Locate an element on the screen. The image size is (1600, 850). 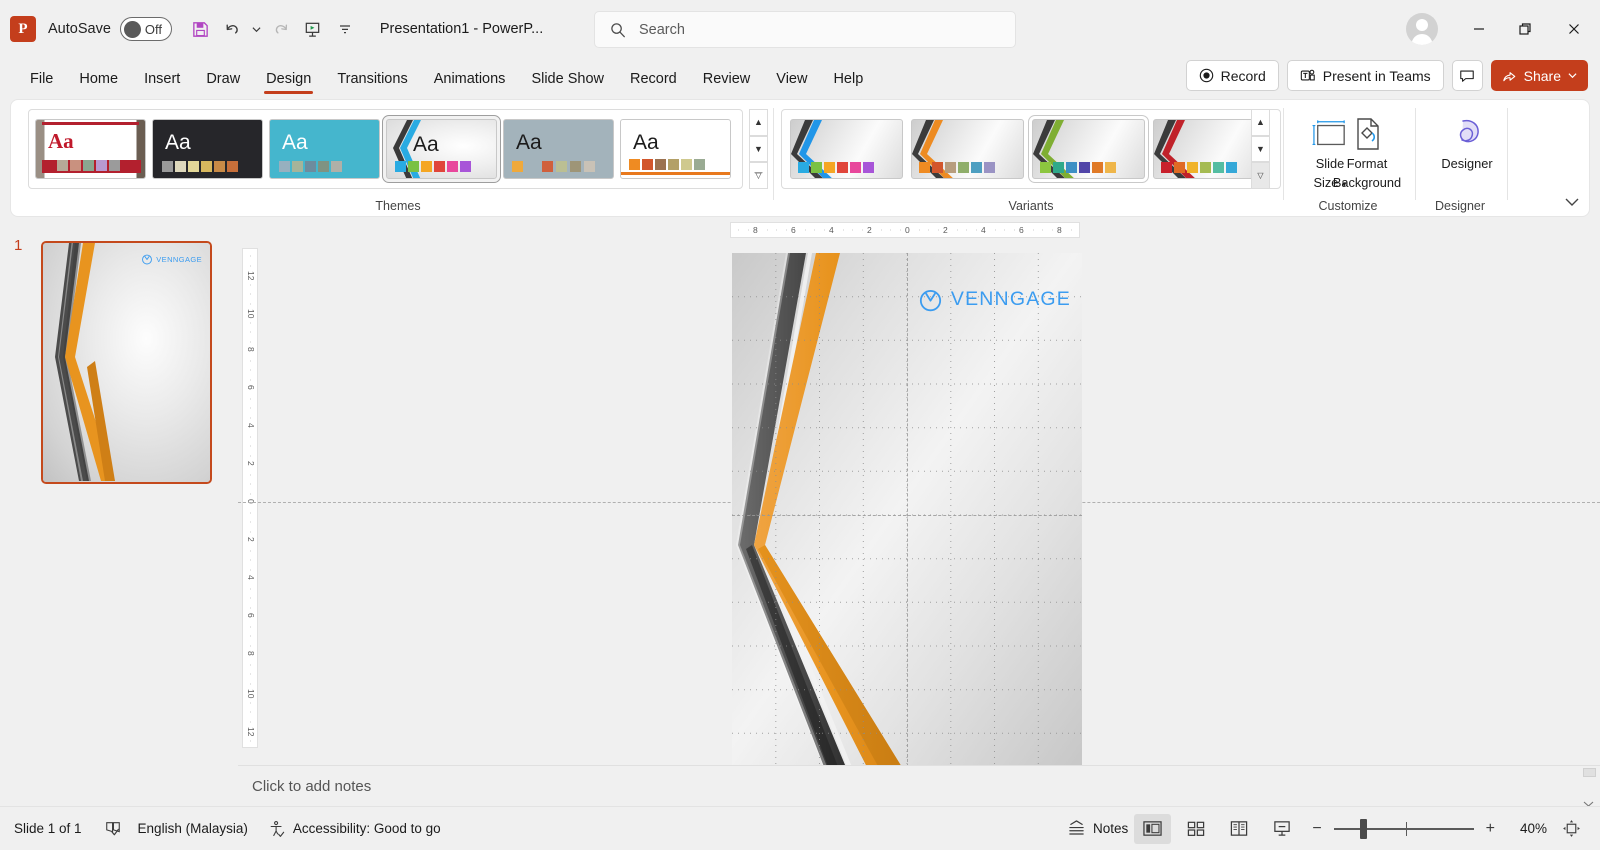
format-background-label-1: Format is located at coordinates (1367, 163).